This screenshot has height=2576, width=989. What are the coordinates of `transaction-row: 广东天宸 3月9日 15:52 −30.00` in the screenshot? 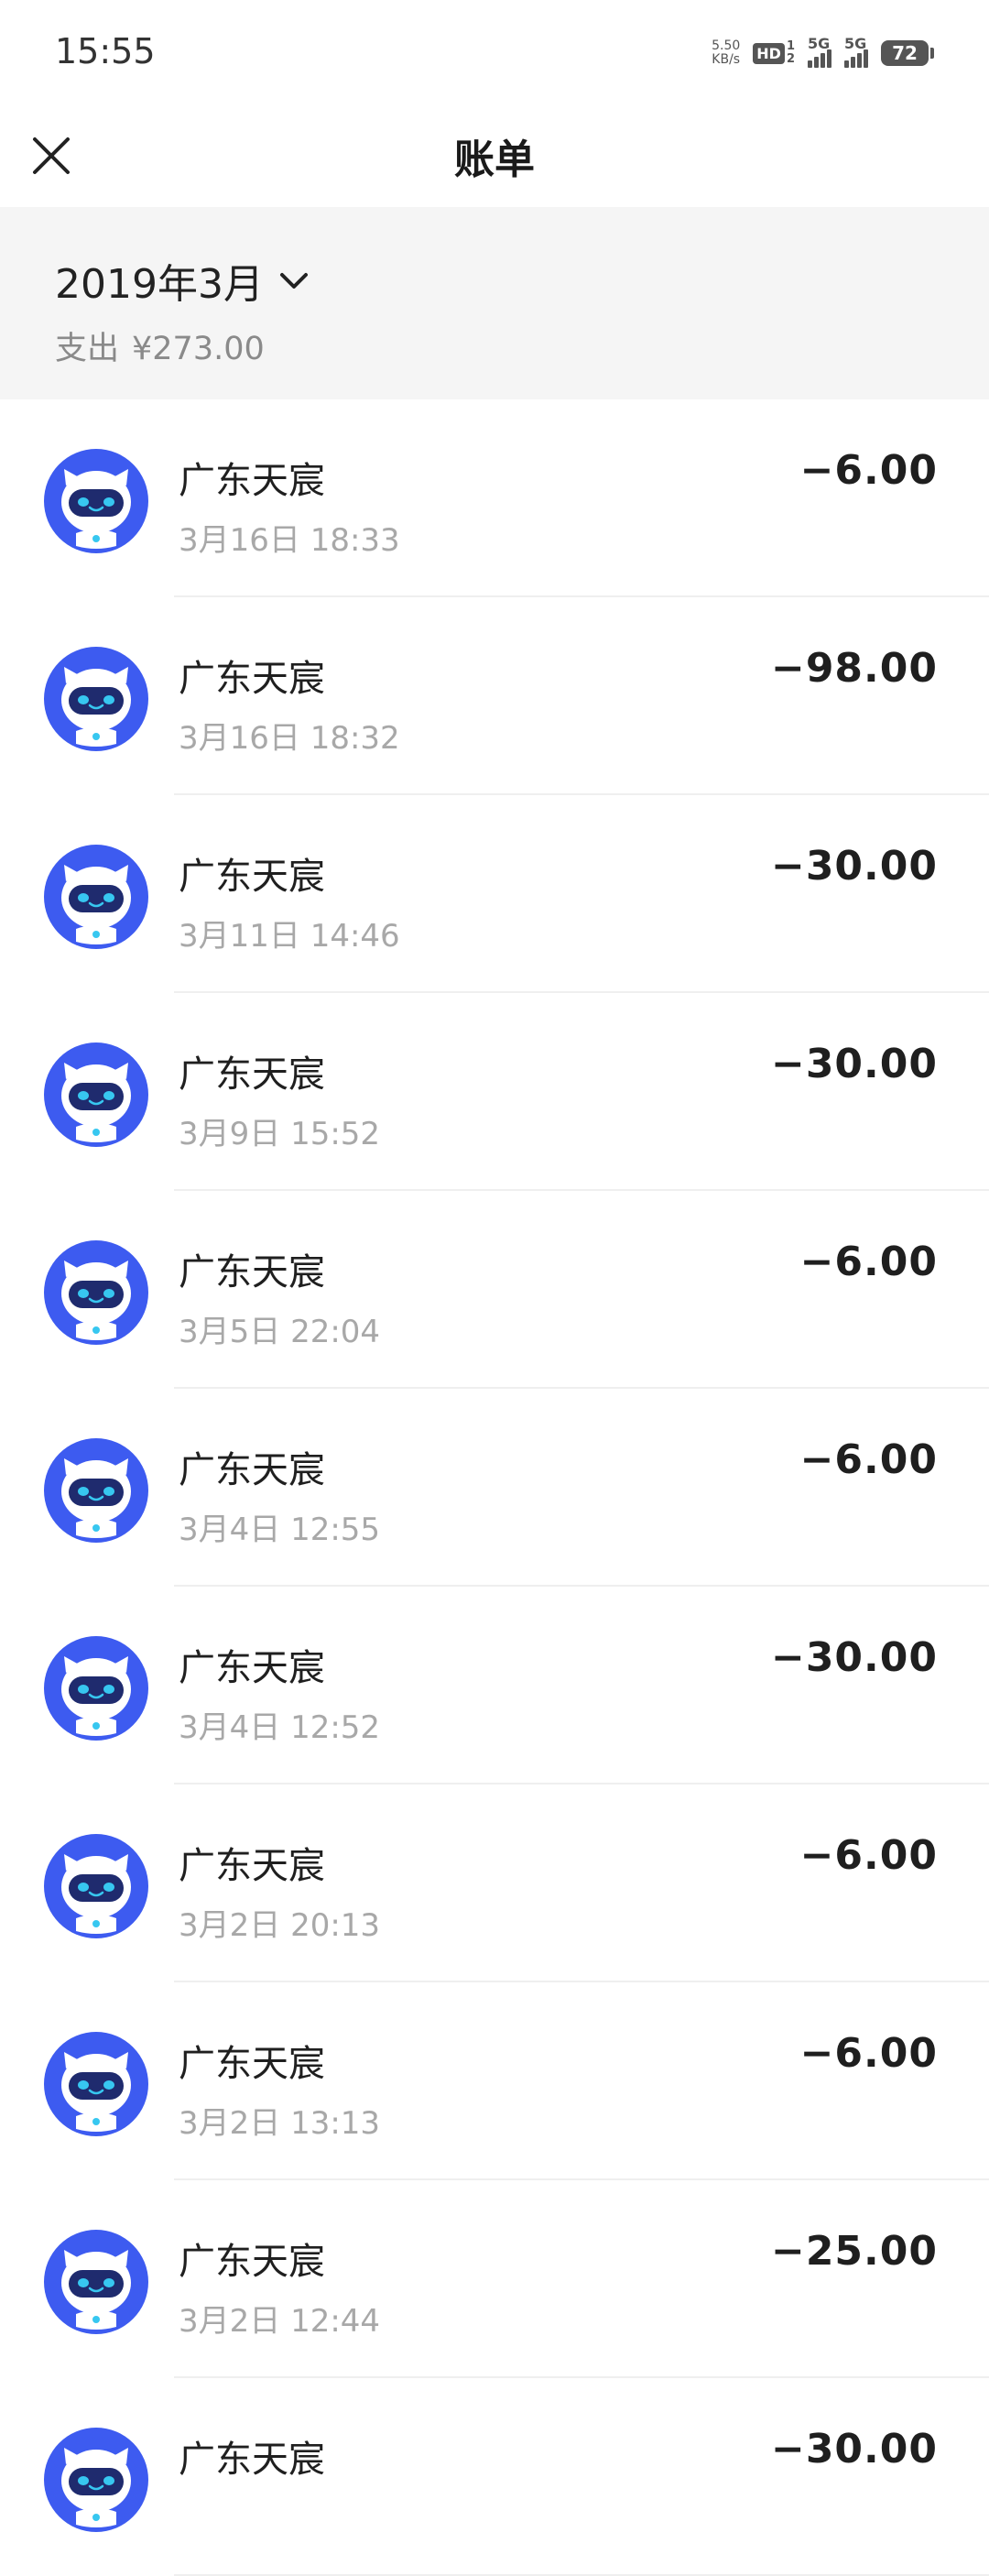 It's located at (494, 1092).